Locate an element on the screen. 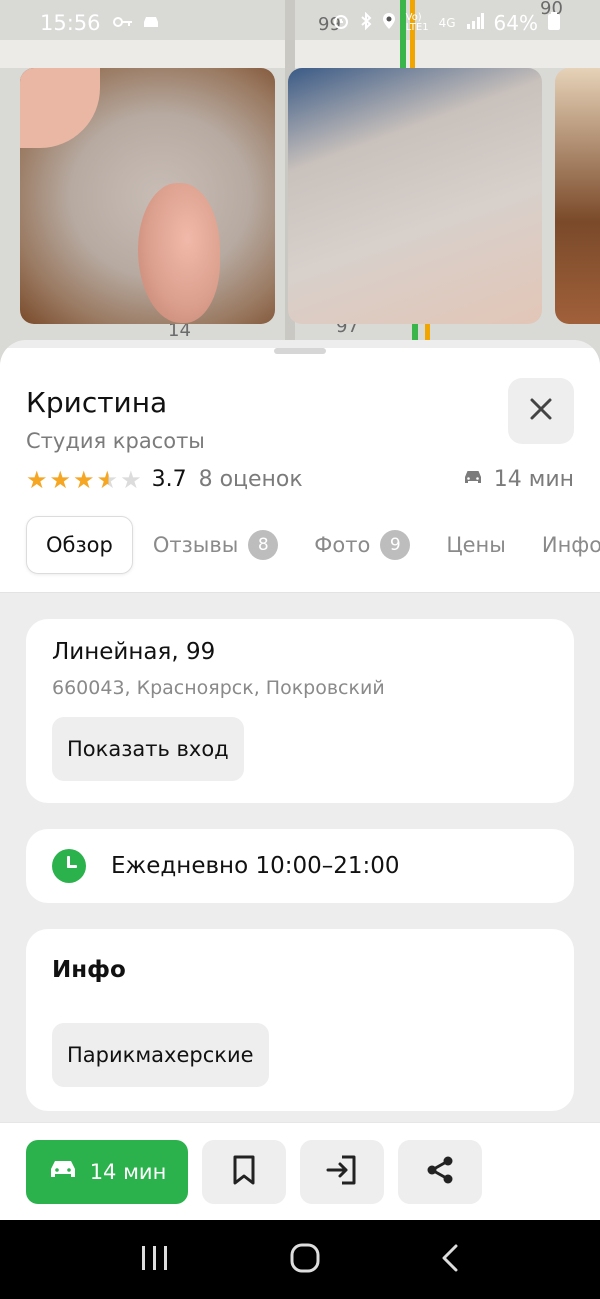  action-bar: 14 мин is located at coordinates (300, 1171).